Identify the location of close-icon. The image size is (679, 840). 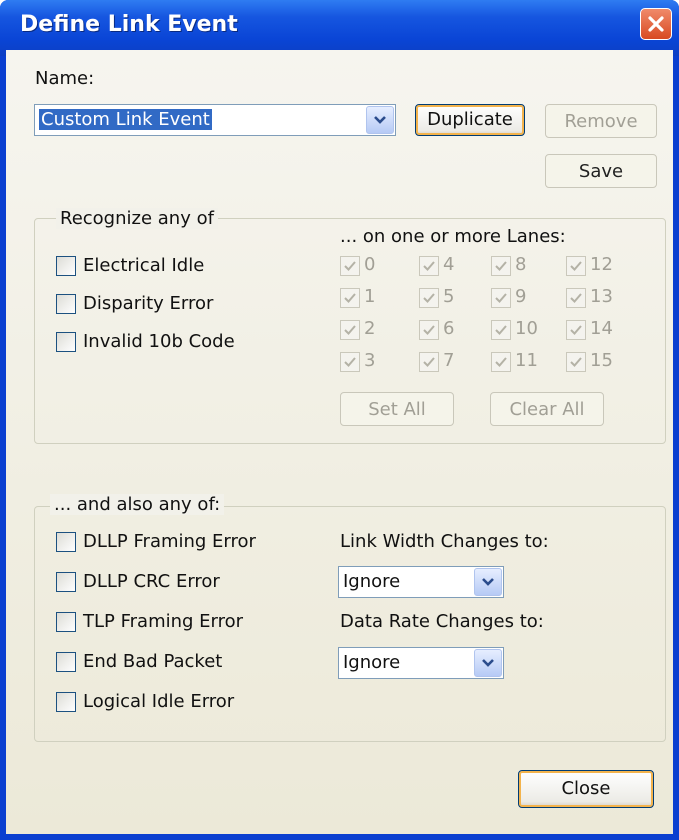
(656, 24).